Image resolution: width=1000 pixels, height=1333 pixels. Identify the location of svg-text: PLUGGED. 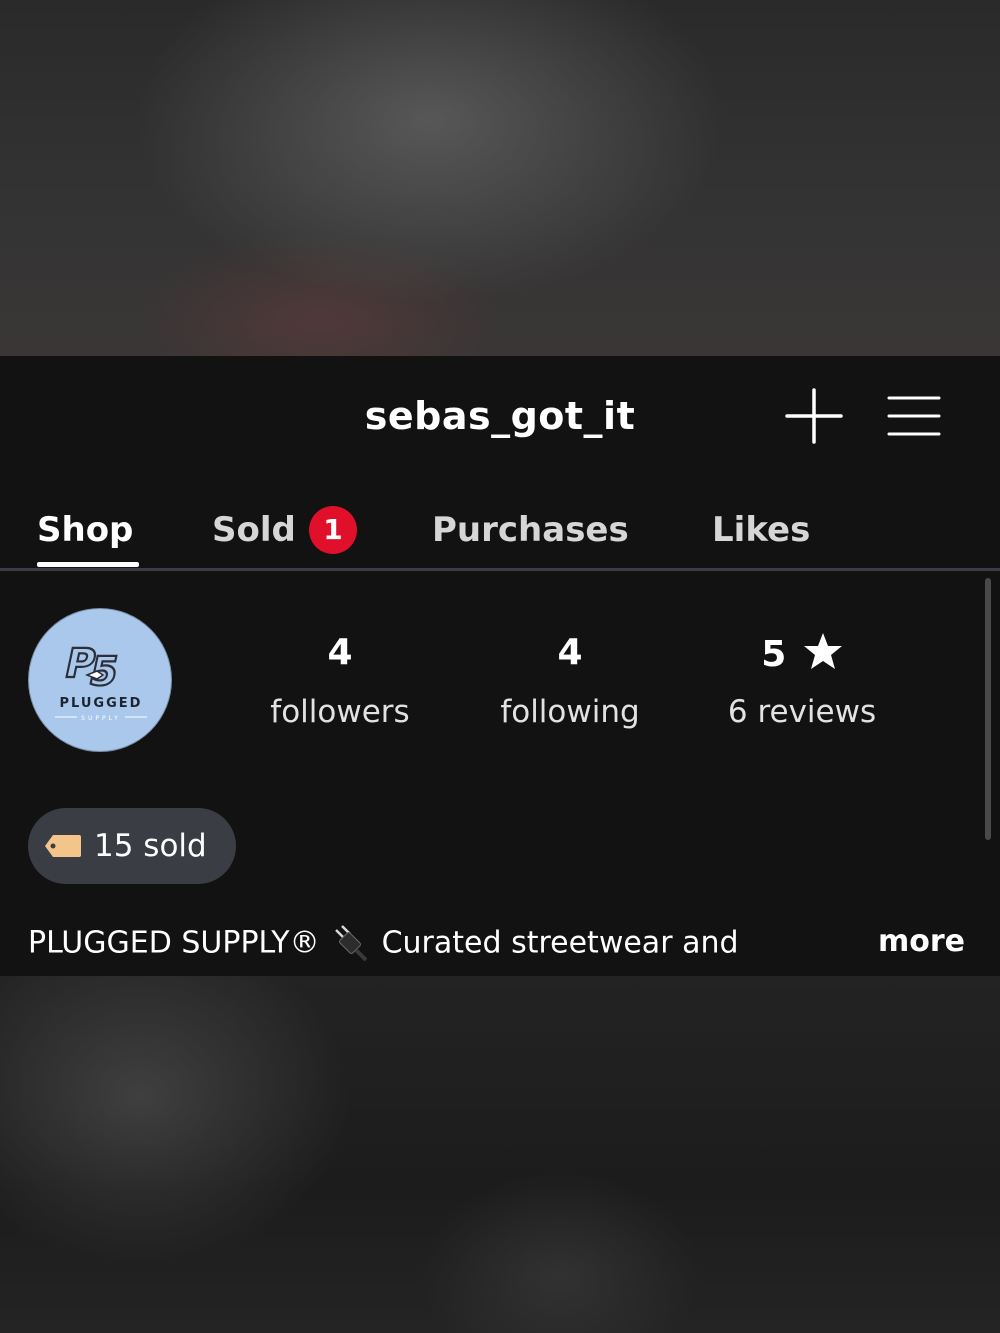
(101, 703).